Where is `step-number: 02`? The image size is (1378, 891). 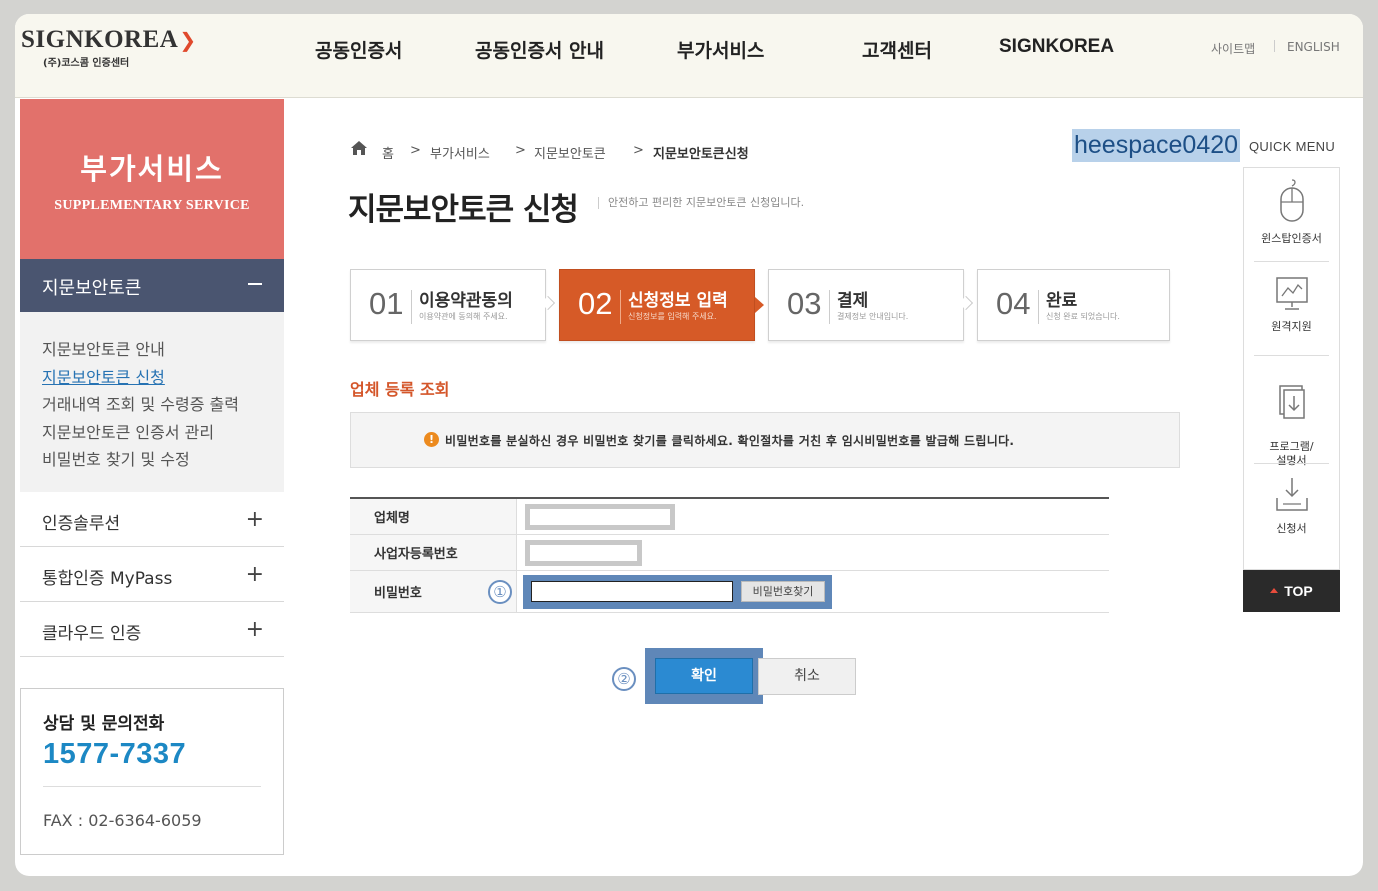 step-number: 02 is located at coordinates (595, 303).